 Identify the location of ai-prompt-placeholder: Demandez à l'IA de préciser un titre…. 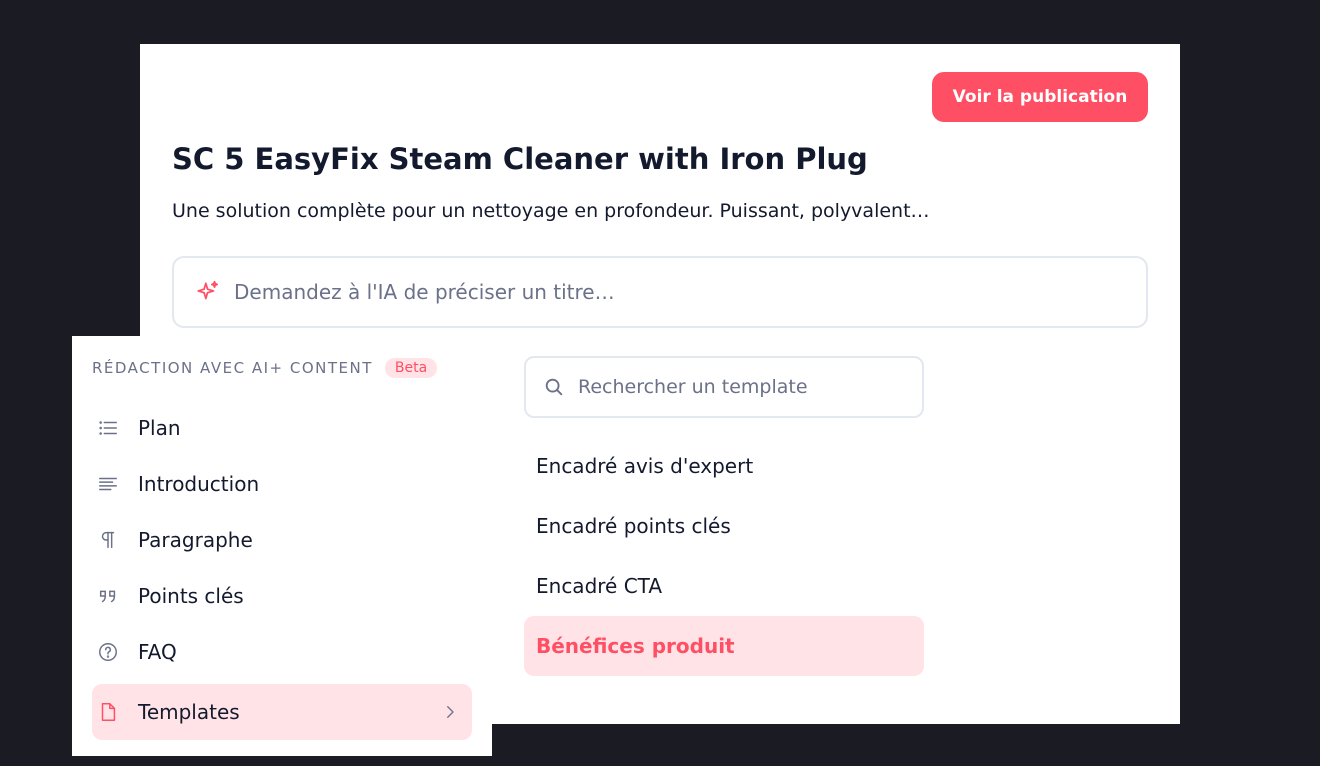
(424, 292).